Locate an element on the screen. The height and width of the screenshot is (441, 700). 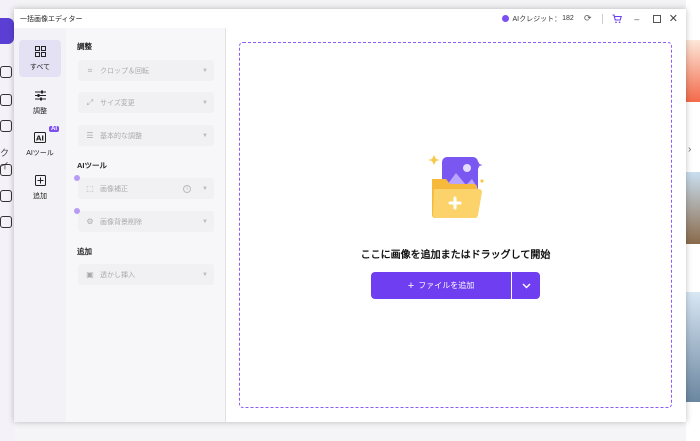
category-all: すべて is located at coordinates (40, 58).